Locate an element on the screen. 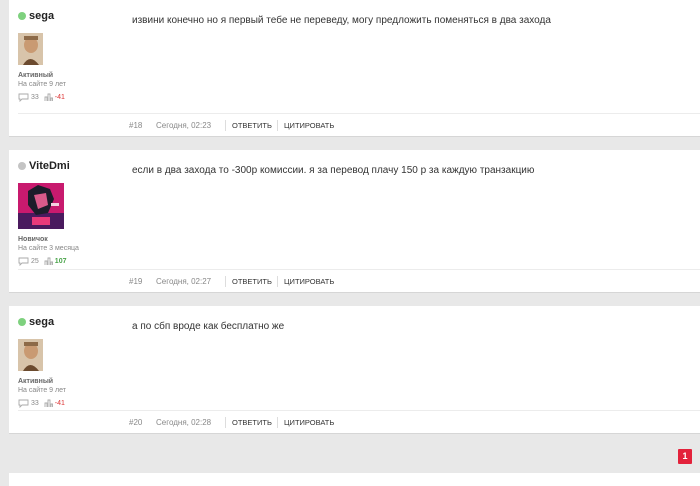 The height and width of the screenshot is (486, 700). post-footer: #19 Сегодня, 02:27 ОТВЕТИТЬ ЦИТИРОВАТЬ is located at coordinates (359, 281).